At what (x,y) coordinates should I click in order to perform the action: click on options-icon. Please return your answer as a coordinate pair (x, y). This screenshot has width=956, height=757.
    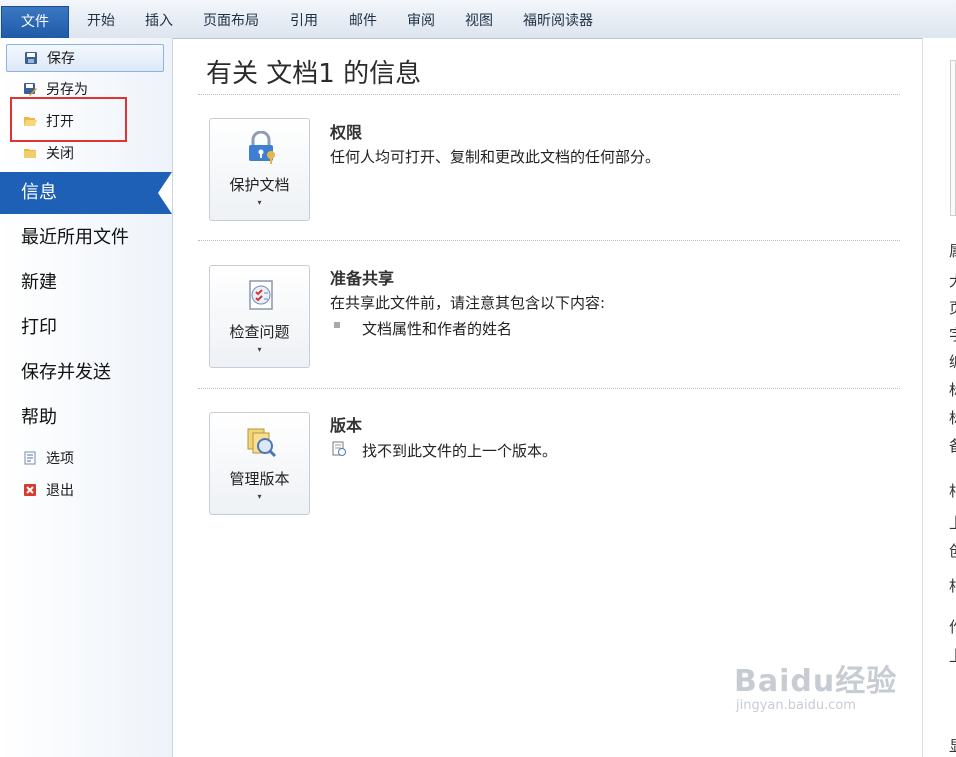
    Looking at the image, I should click on (30, 458).